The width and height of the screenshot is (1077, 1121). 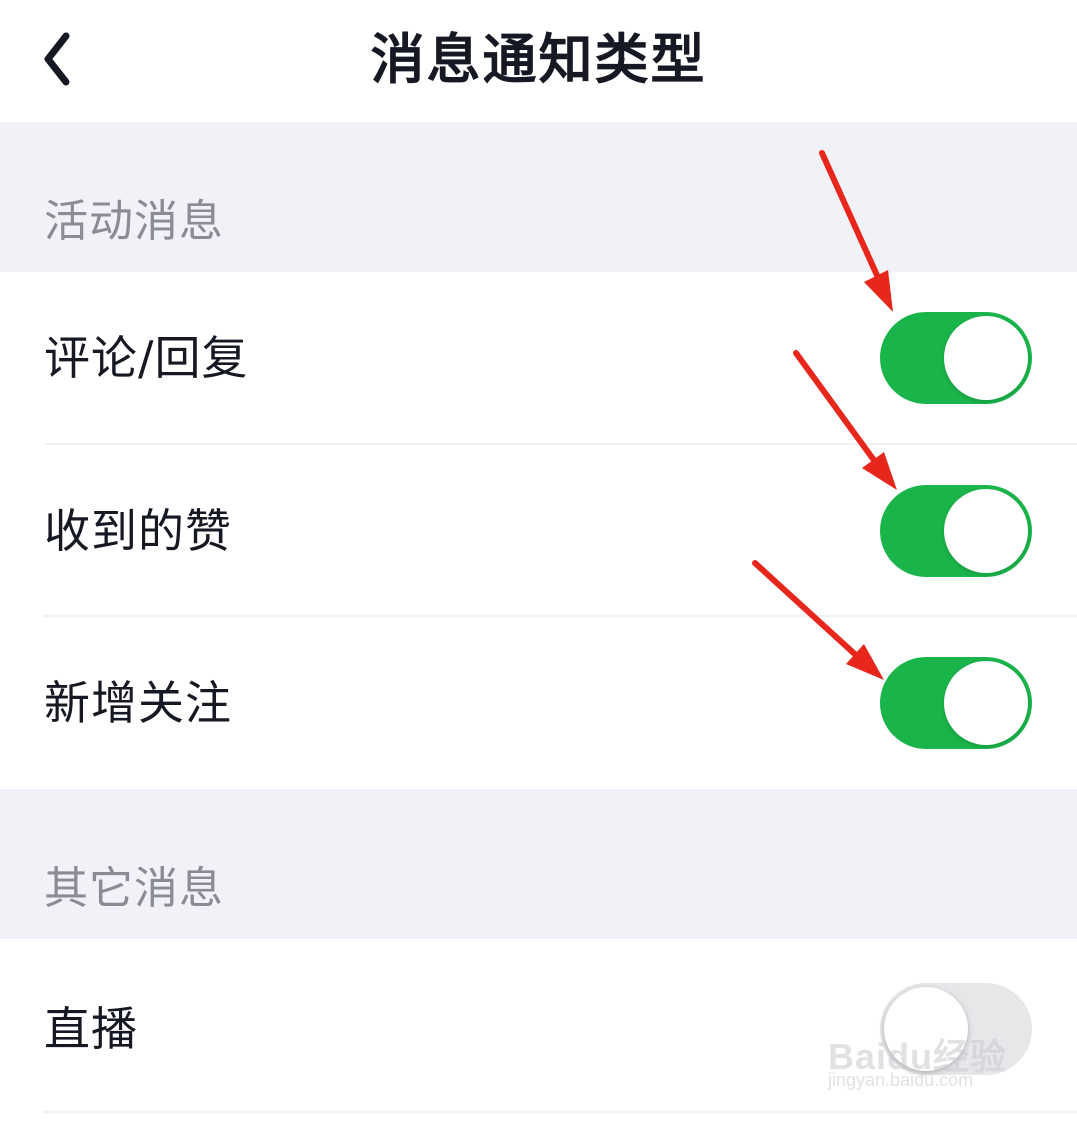 I want to click on setting-label: 新增关注, so click(x=138, y=703).